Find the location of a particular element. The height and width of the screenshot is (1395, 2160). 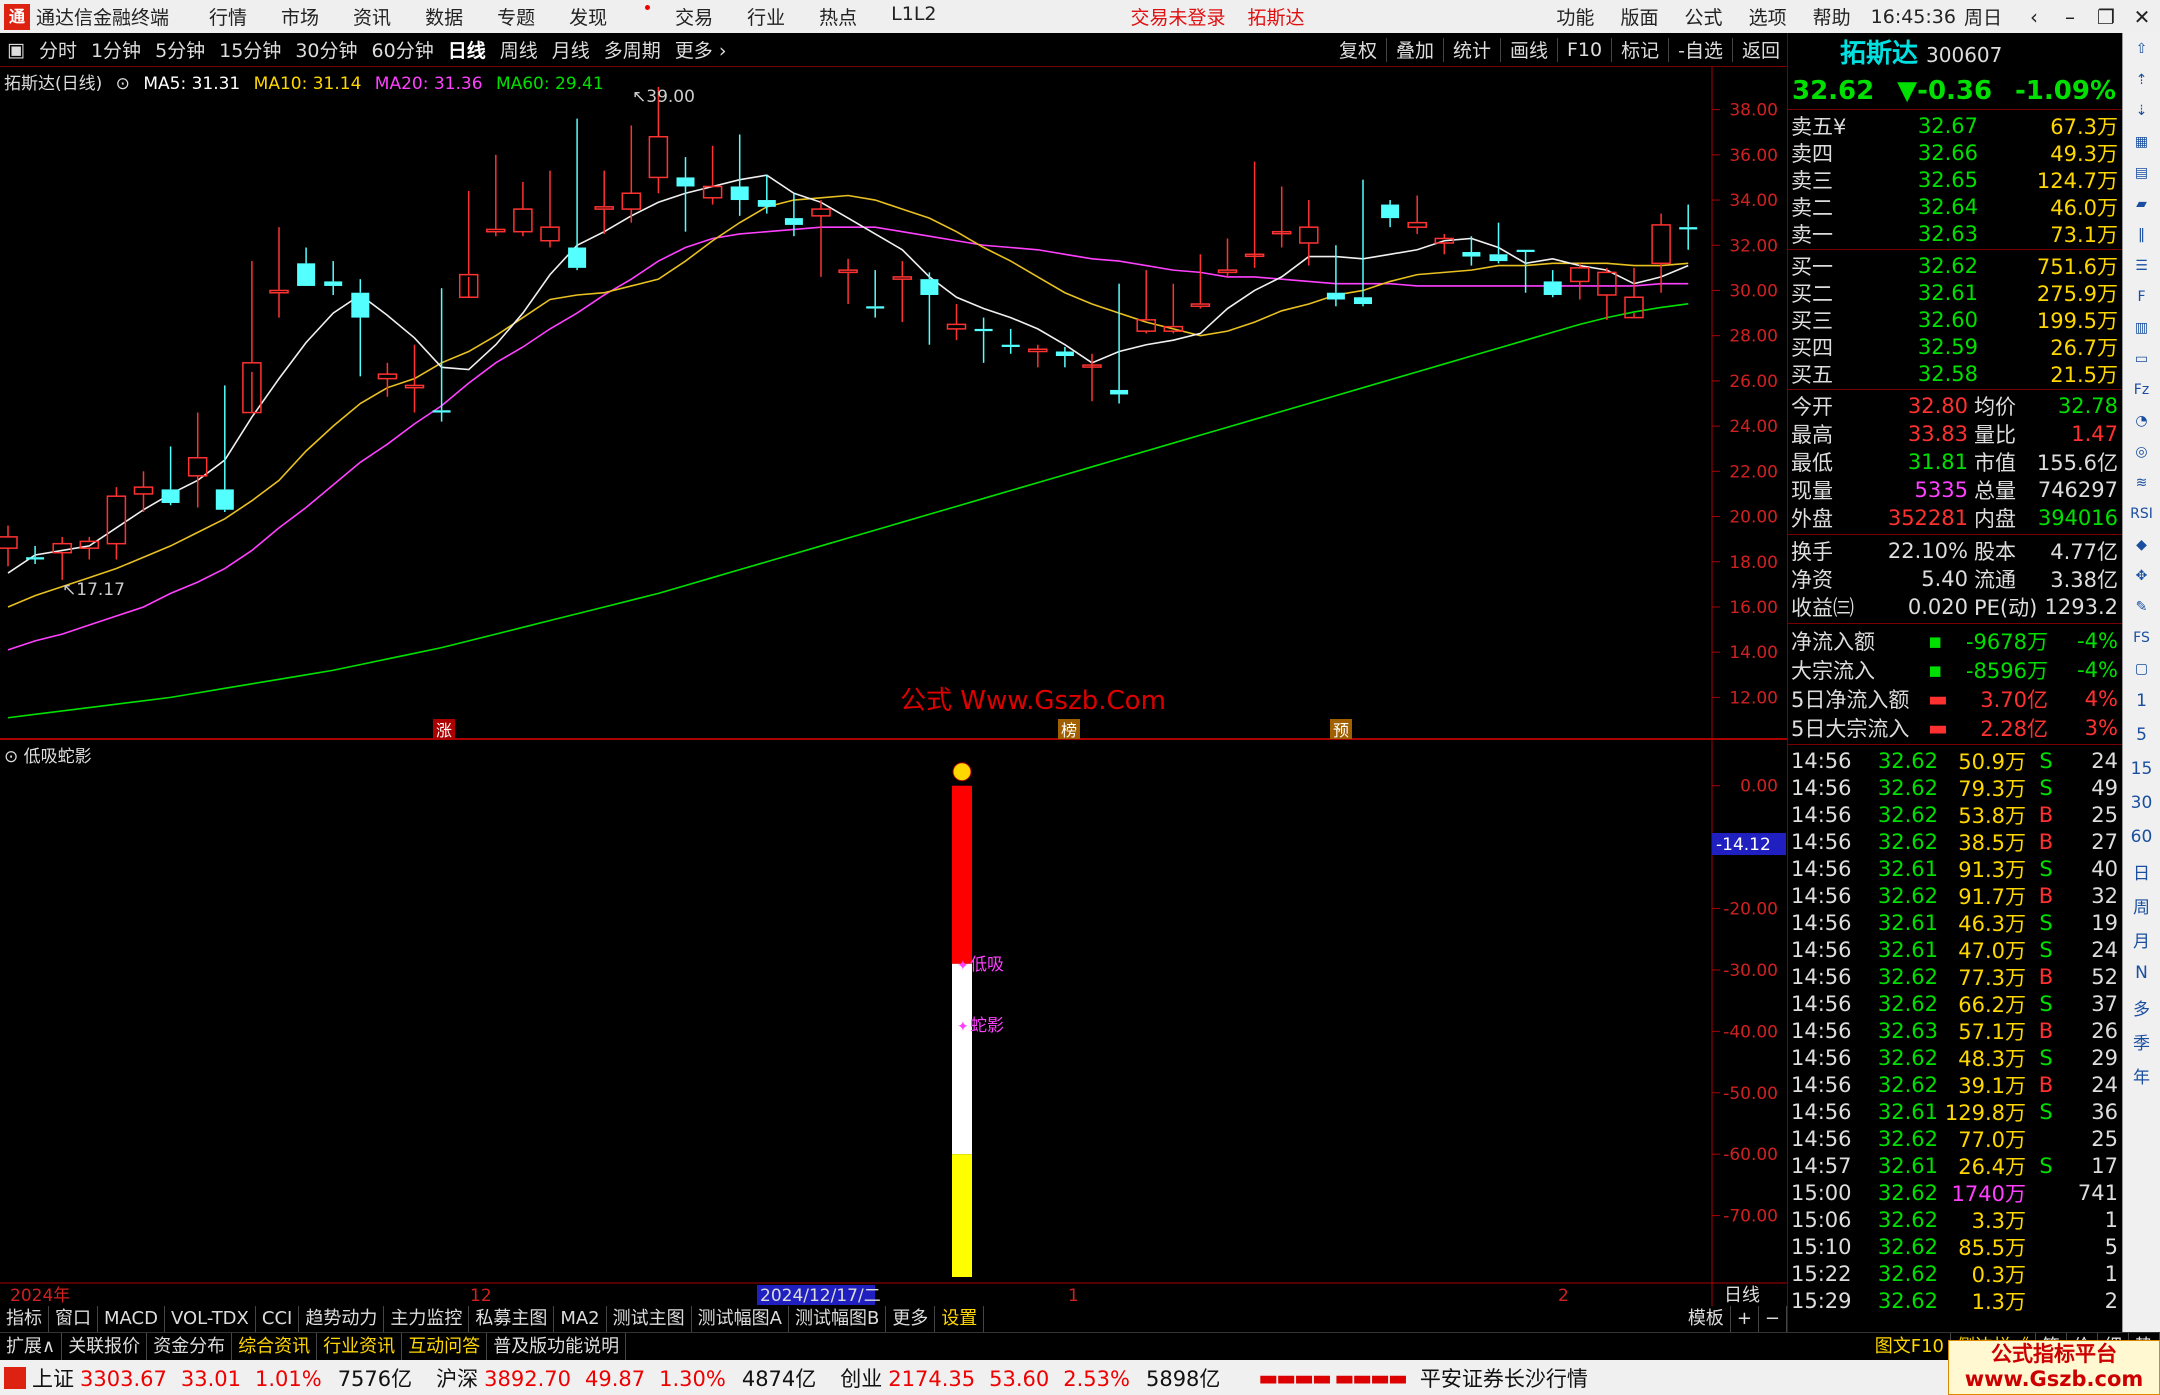

asks-row: 卖二 32.64 46.0万 is located at coordinates (1955, 206).